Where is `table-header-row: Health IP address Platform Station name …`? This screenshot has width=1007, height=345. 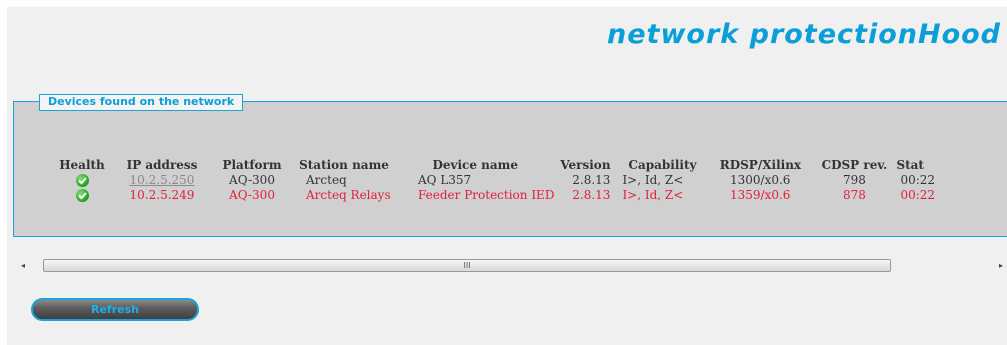 table-header-row: Health IP address Platform Station name … is located at coordinates (504, 165).